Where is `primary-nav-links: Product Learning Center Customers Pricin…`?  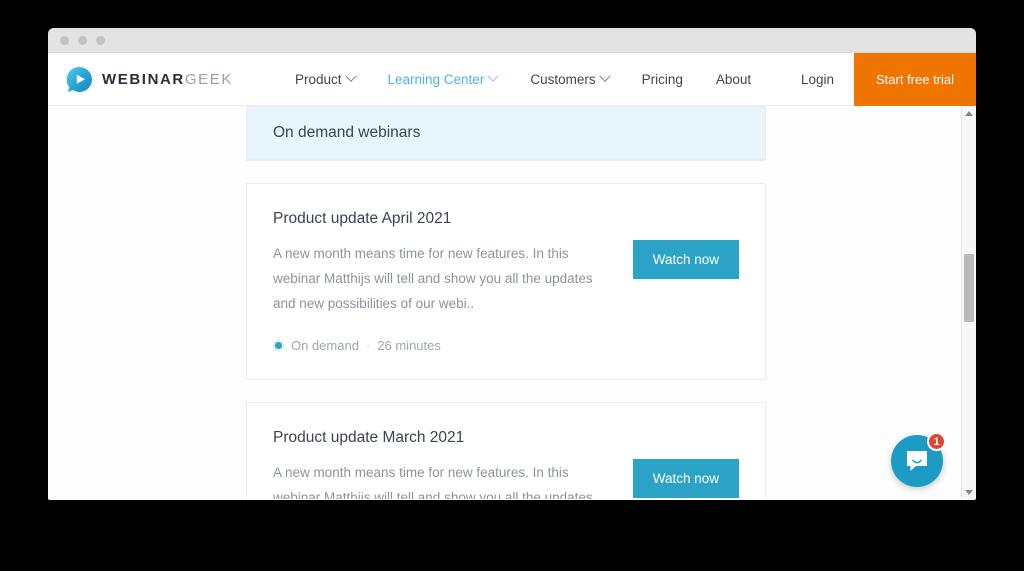
primary-nav-links: Product Learning Center Customers Pricin… is located at coordinates (522, 78).